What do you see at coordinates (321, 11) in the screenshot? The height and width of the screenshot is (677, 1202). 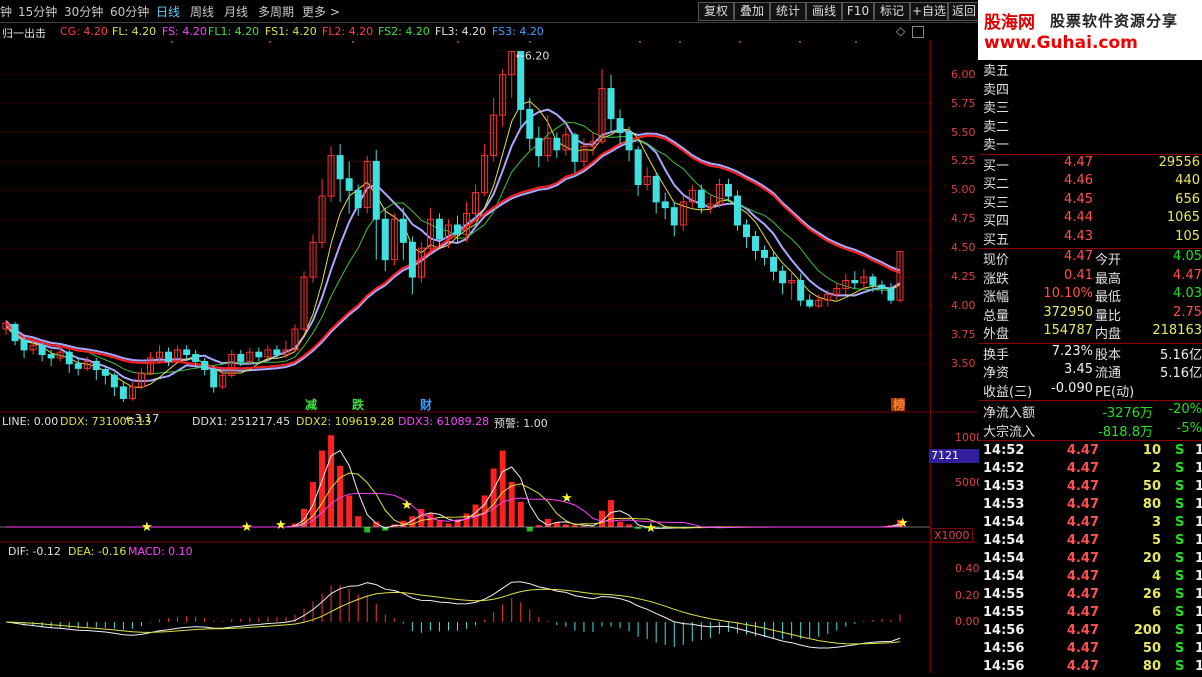 I see `tab-period-more: 更多 >` at bounding box center [321, 11].